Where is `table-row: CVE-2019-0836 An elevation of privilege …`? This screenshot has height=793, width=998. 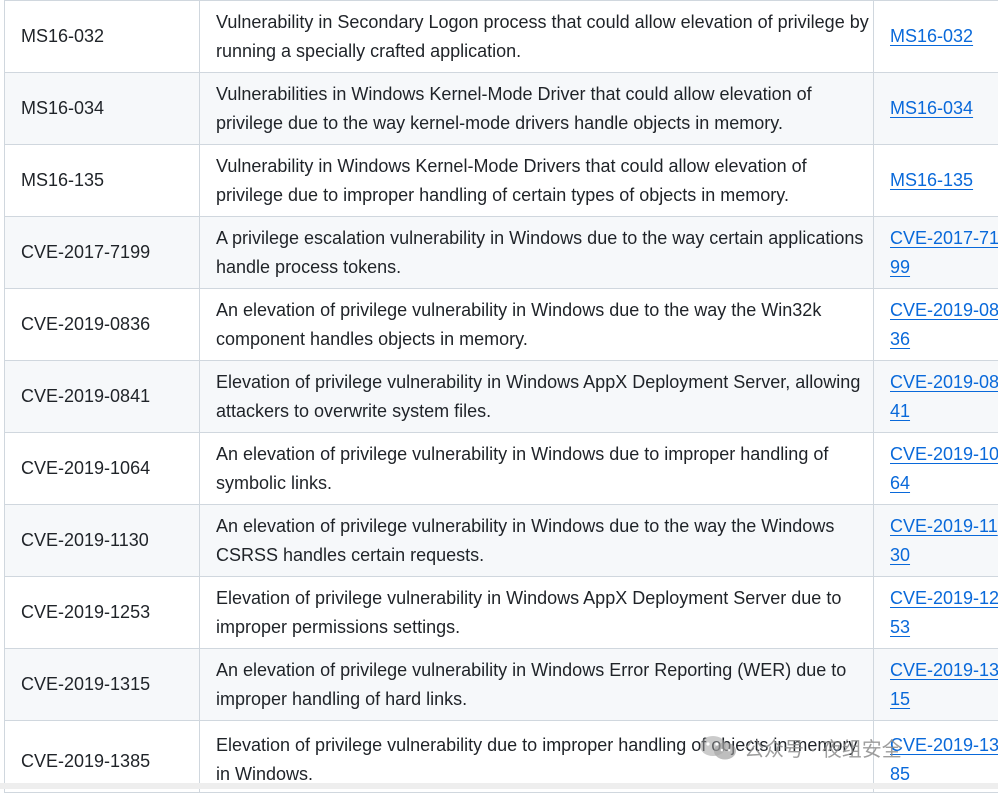 table-row: CVE-2019-0836 An elevation of privilege … is located at coordinates (501, 325).